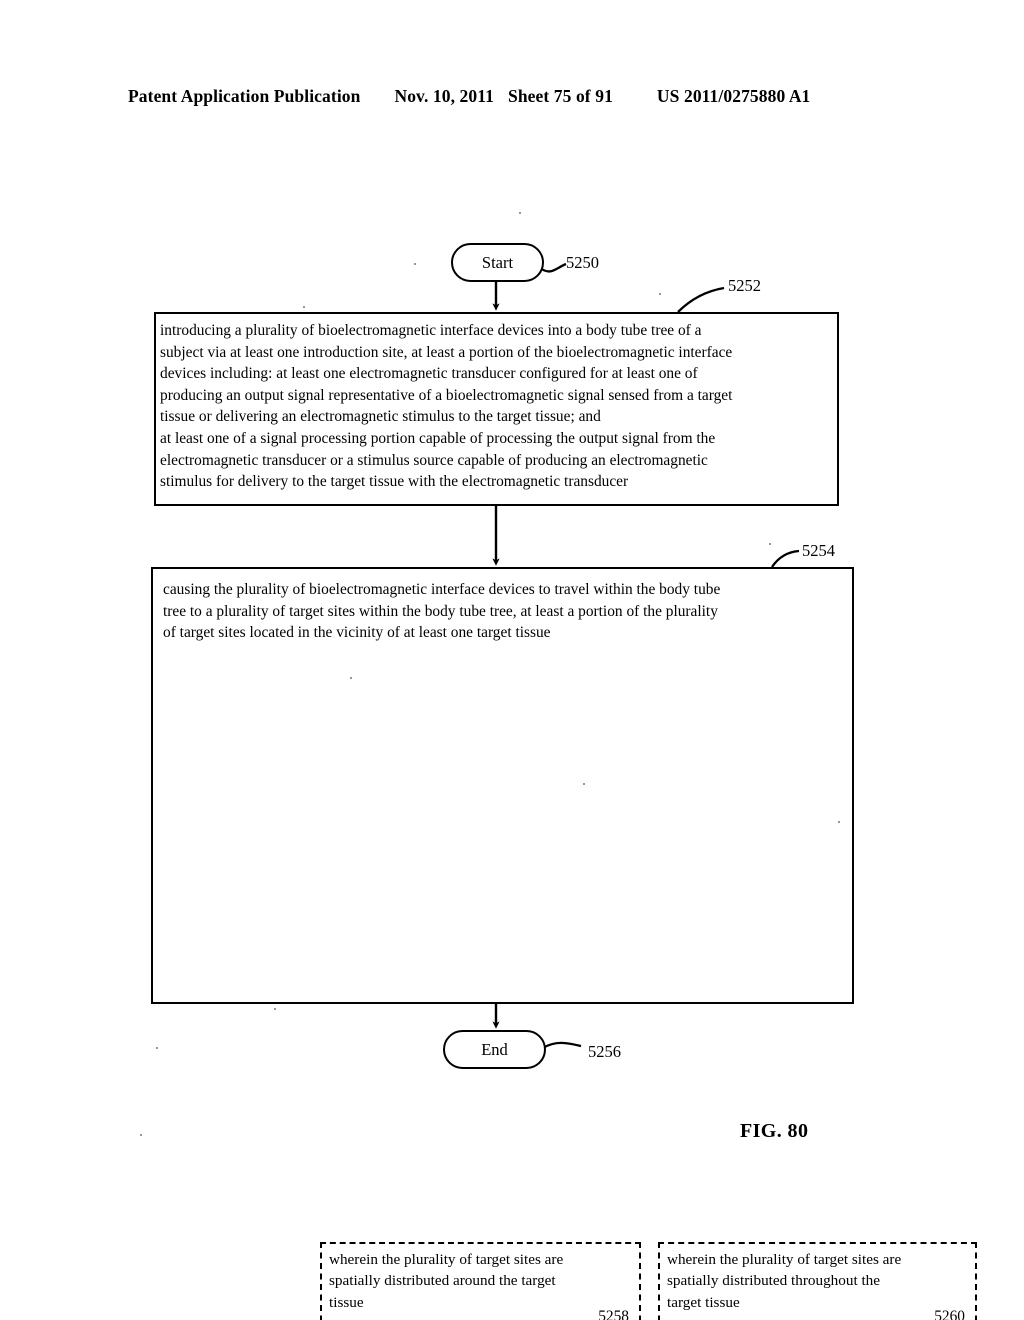  I want to click on sheet-number: Sheet 75 of 91, so click(560, 96).